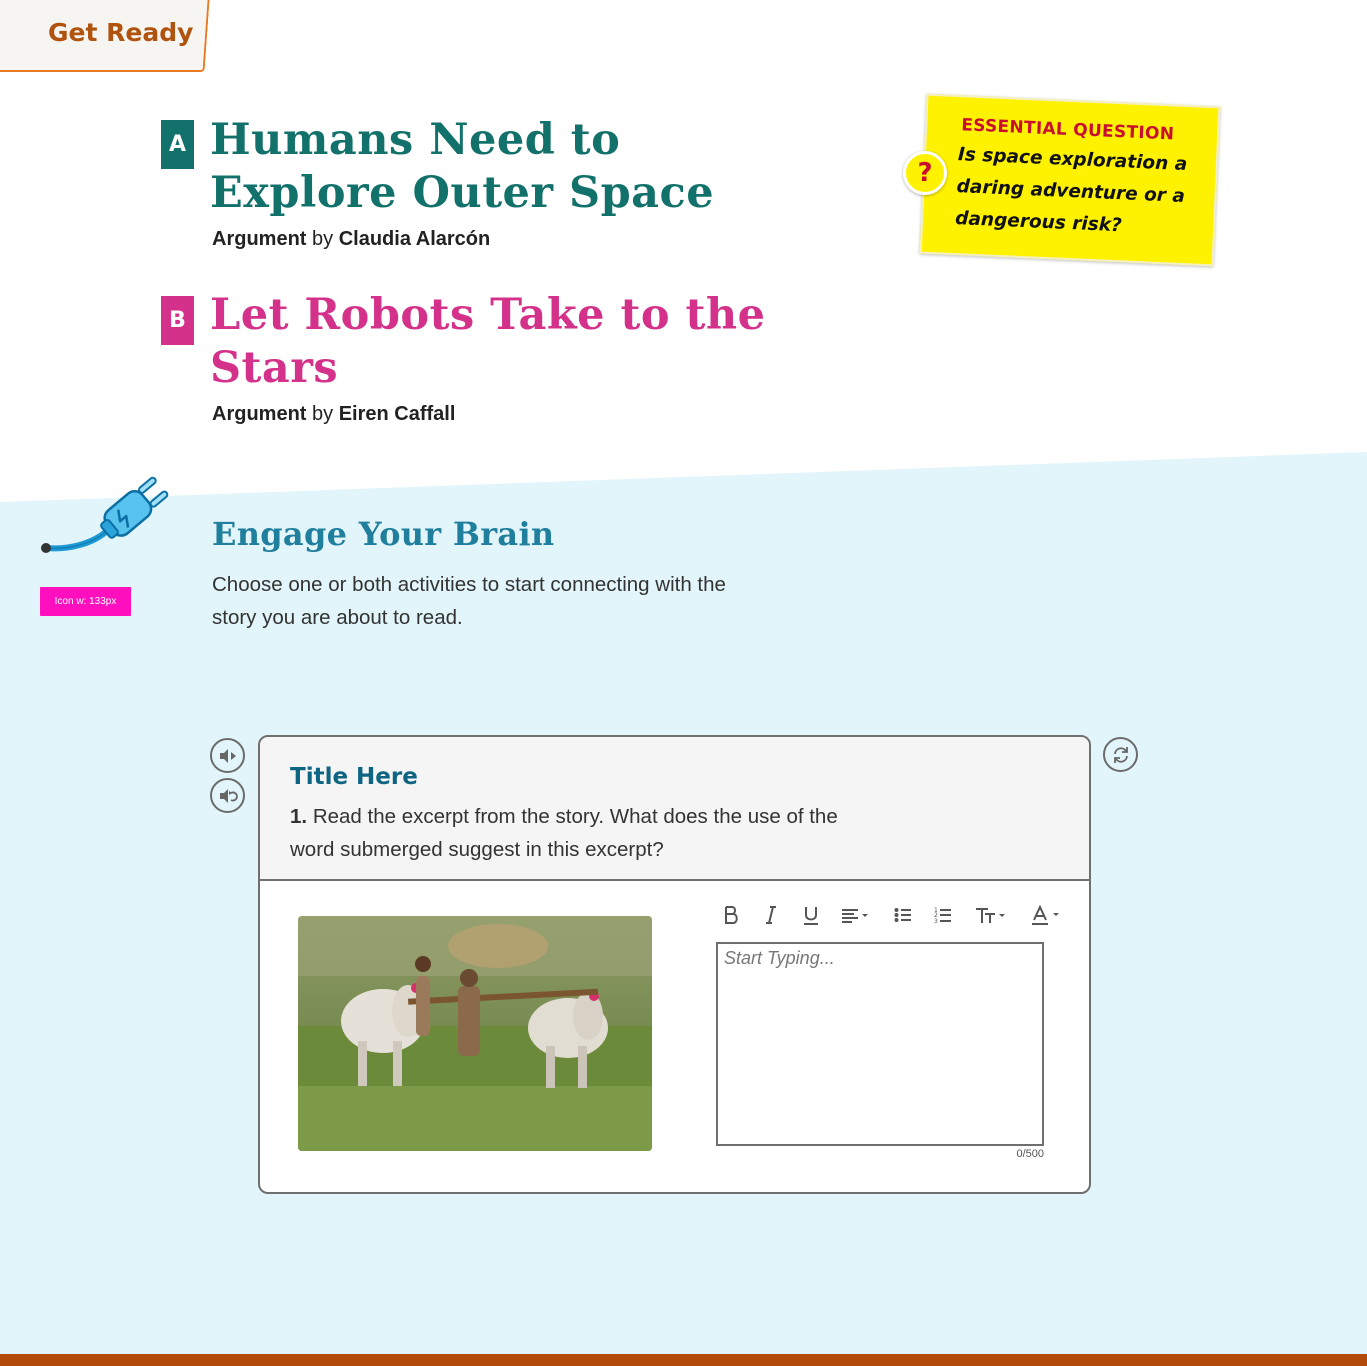 The image size is (1367, 1366). I want to click on char-count: 0/500, so click(1030, 1154).